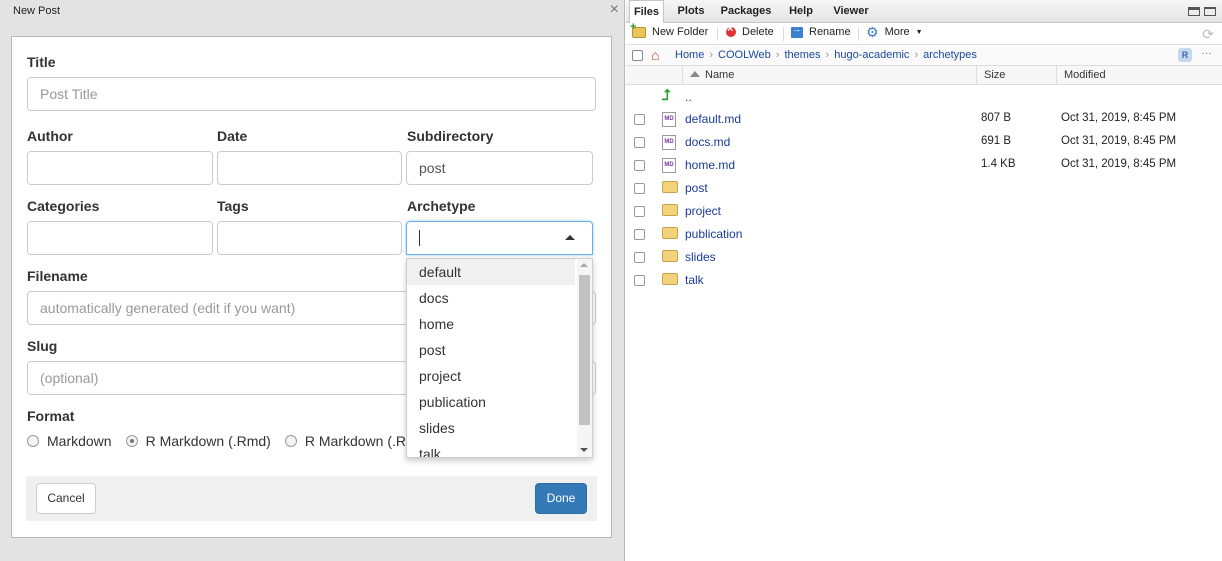 The width and height of the screenshot is (1222, 561). What do you see at coordinates (703, 211) in the screenshot?
I see `folder-name-link: project` at bounding box center [703, 211].